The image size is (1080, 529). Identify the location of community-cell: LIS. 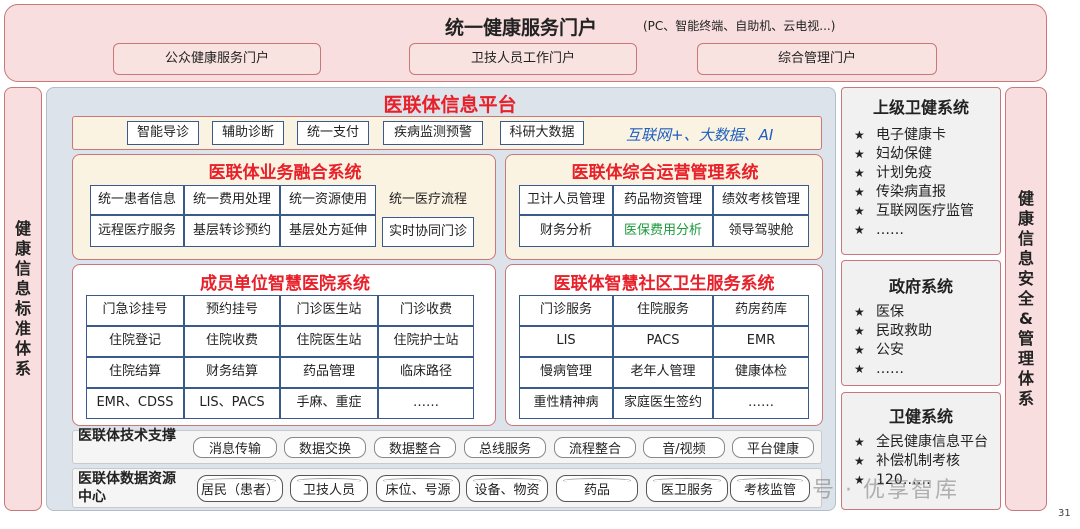
(566, 341).